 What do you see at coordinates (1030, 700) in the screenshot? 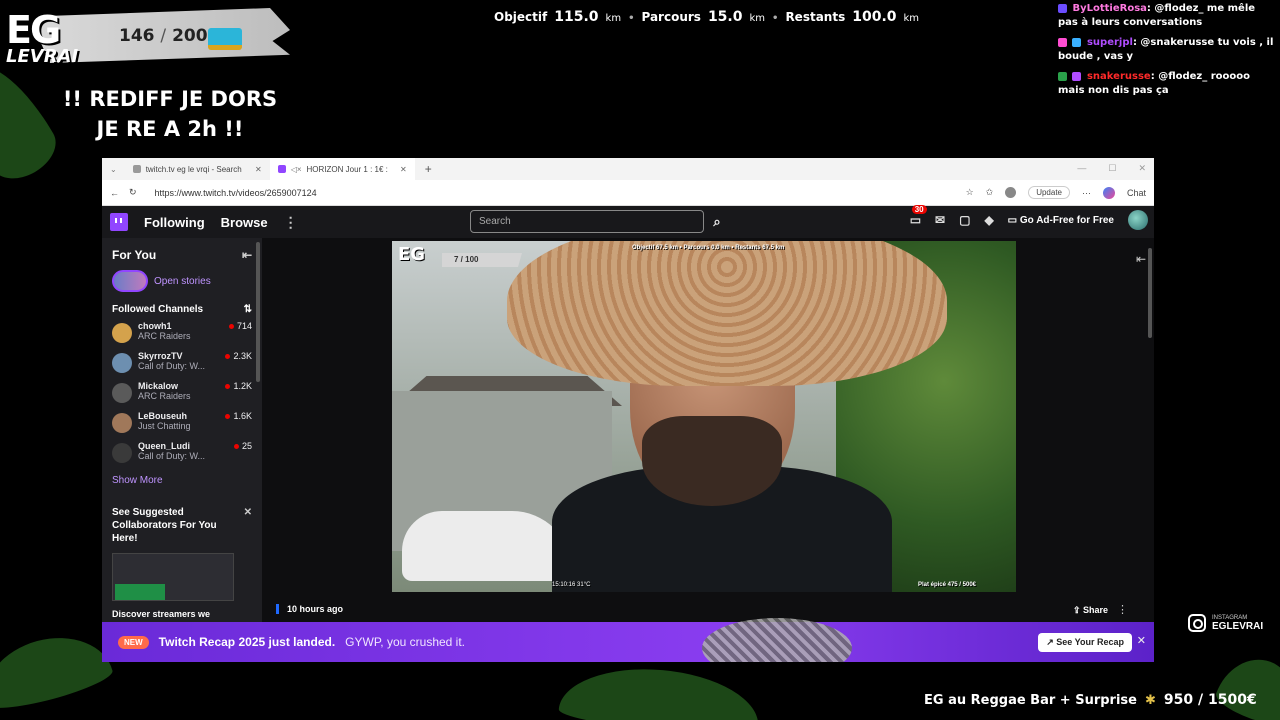
I see `goal-text: EG au Reggae Bar + Surprise` at bounding box center [1030, 700].